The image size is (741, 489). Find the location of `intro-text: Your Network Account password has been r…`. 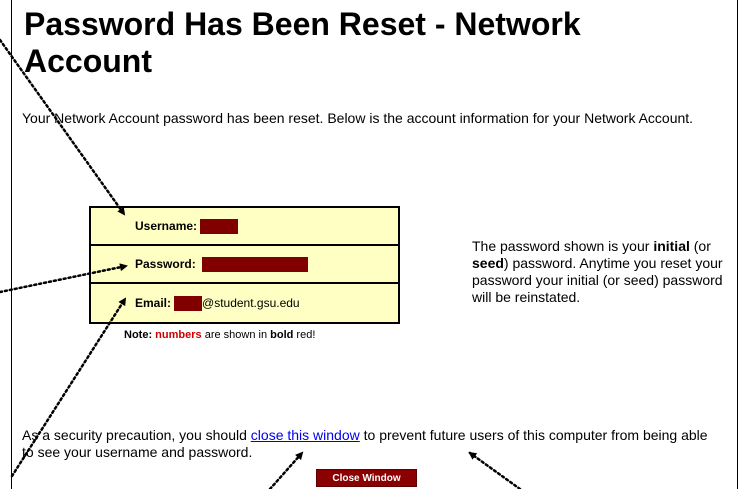

intro-text: Your Network Account password has been r… is located at coordinates (358, 118).